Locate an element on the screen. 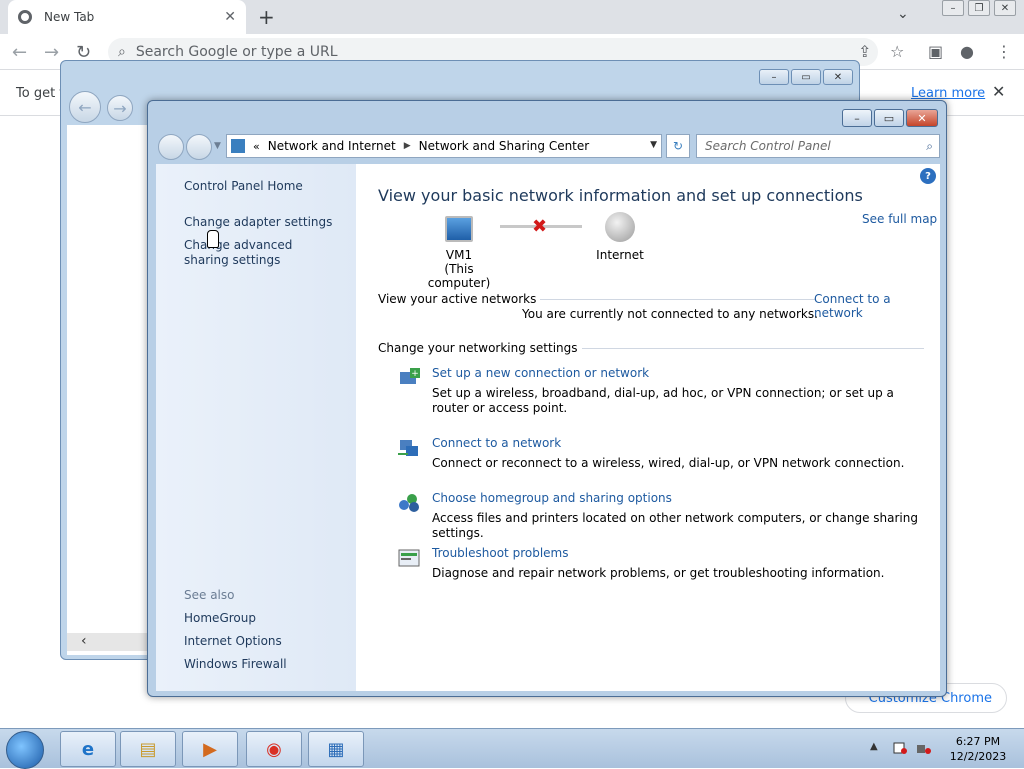  internet-label: Internet is located at coordinates (620, 255).